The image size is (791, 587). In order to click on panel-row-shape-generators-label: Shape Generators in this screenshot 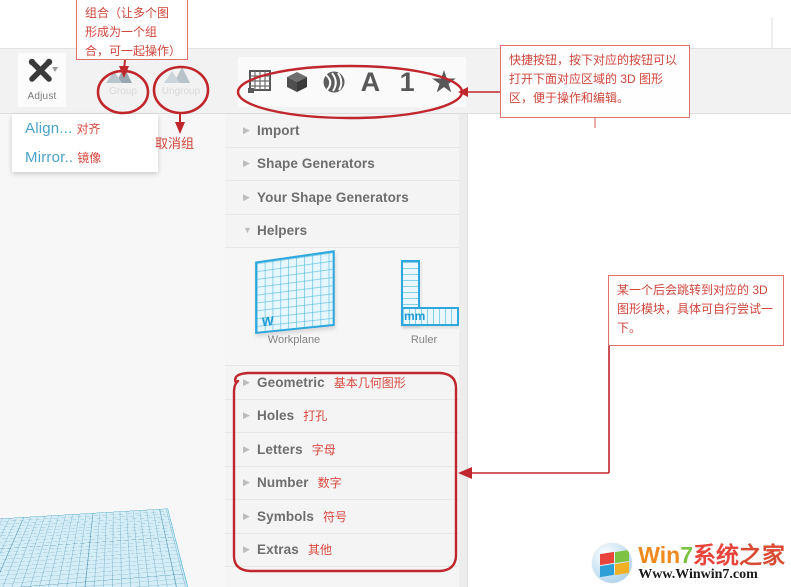, I will do `click(316, 164)`.